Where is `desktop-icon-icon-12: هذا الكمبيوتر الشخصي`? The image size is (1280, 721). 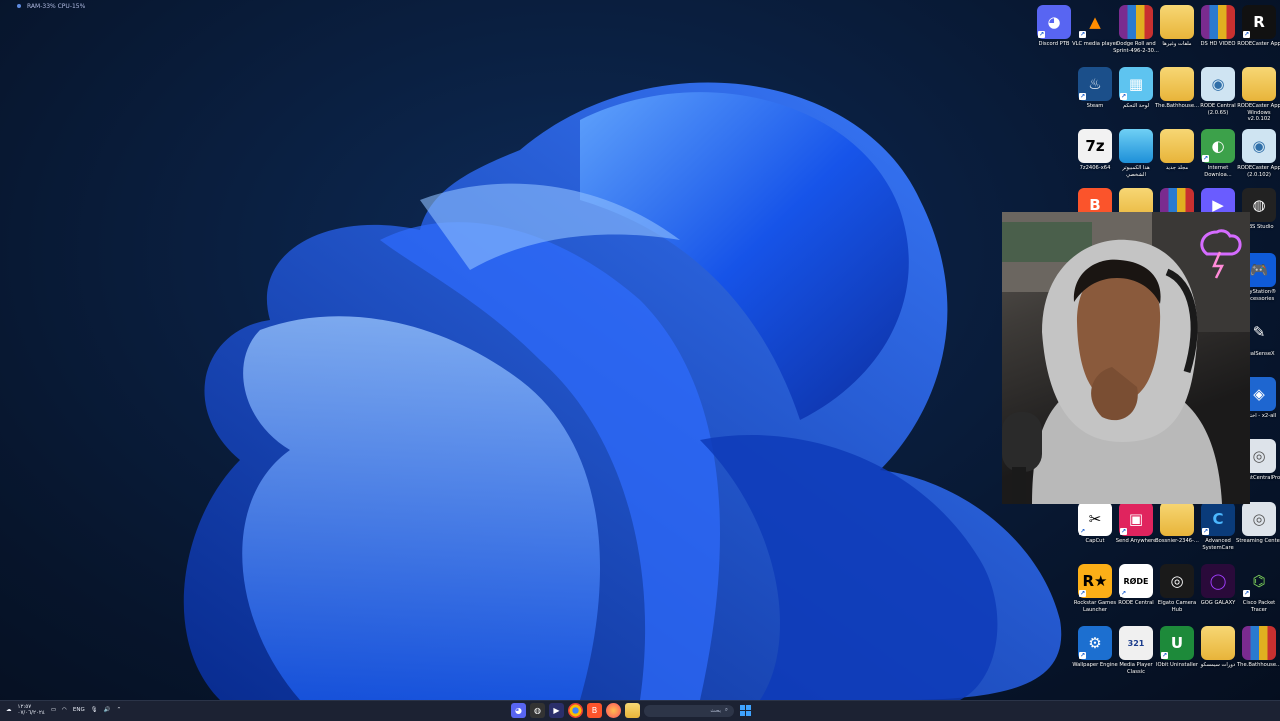 desktop-icon-icon-12: هذا الكمبيوتر الشخصي is located at coordinates (1136, 153).